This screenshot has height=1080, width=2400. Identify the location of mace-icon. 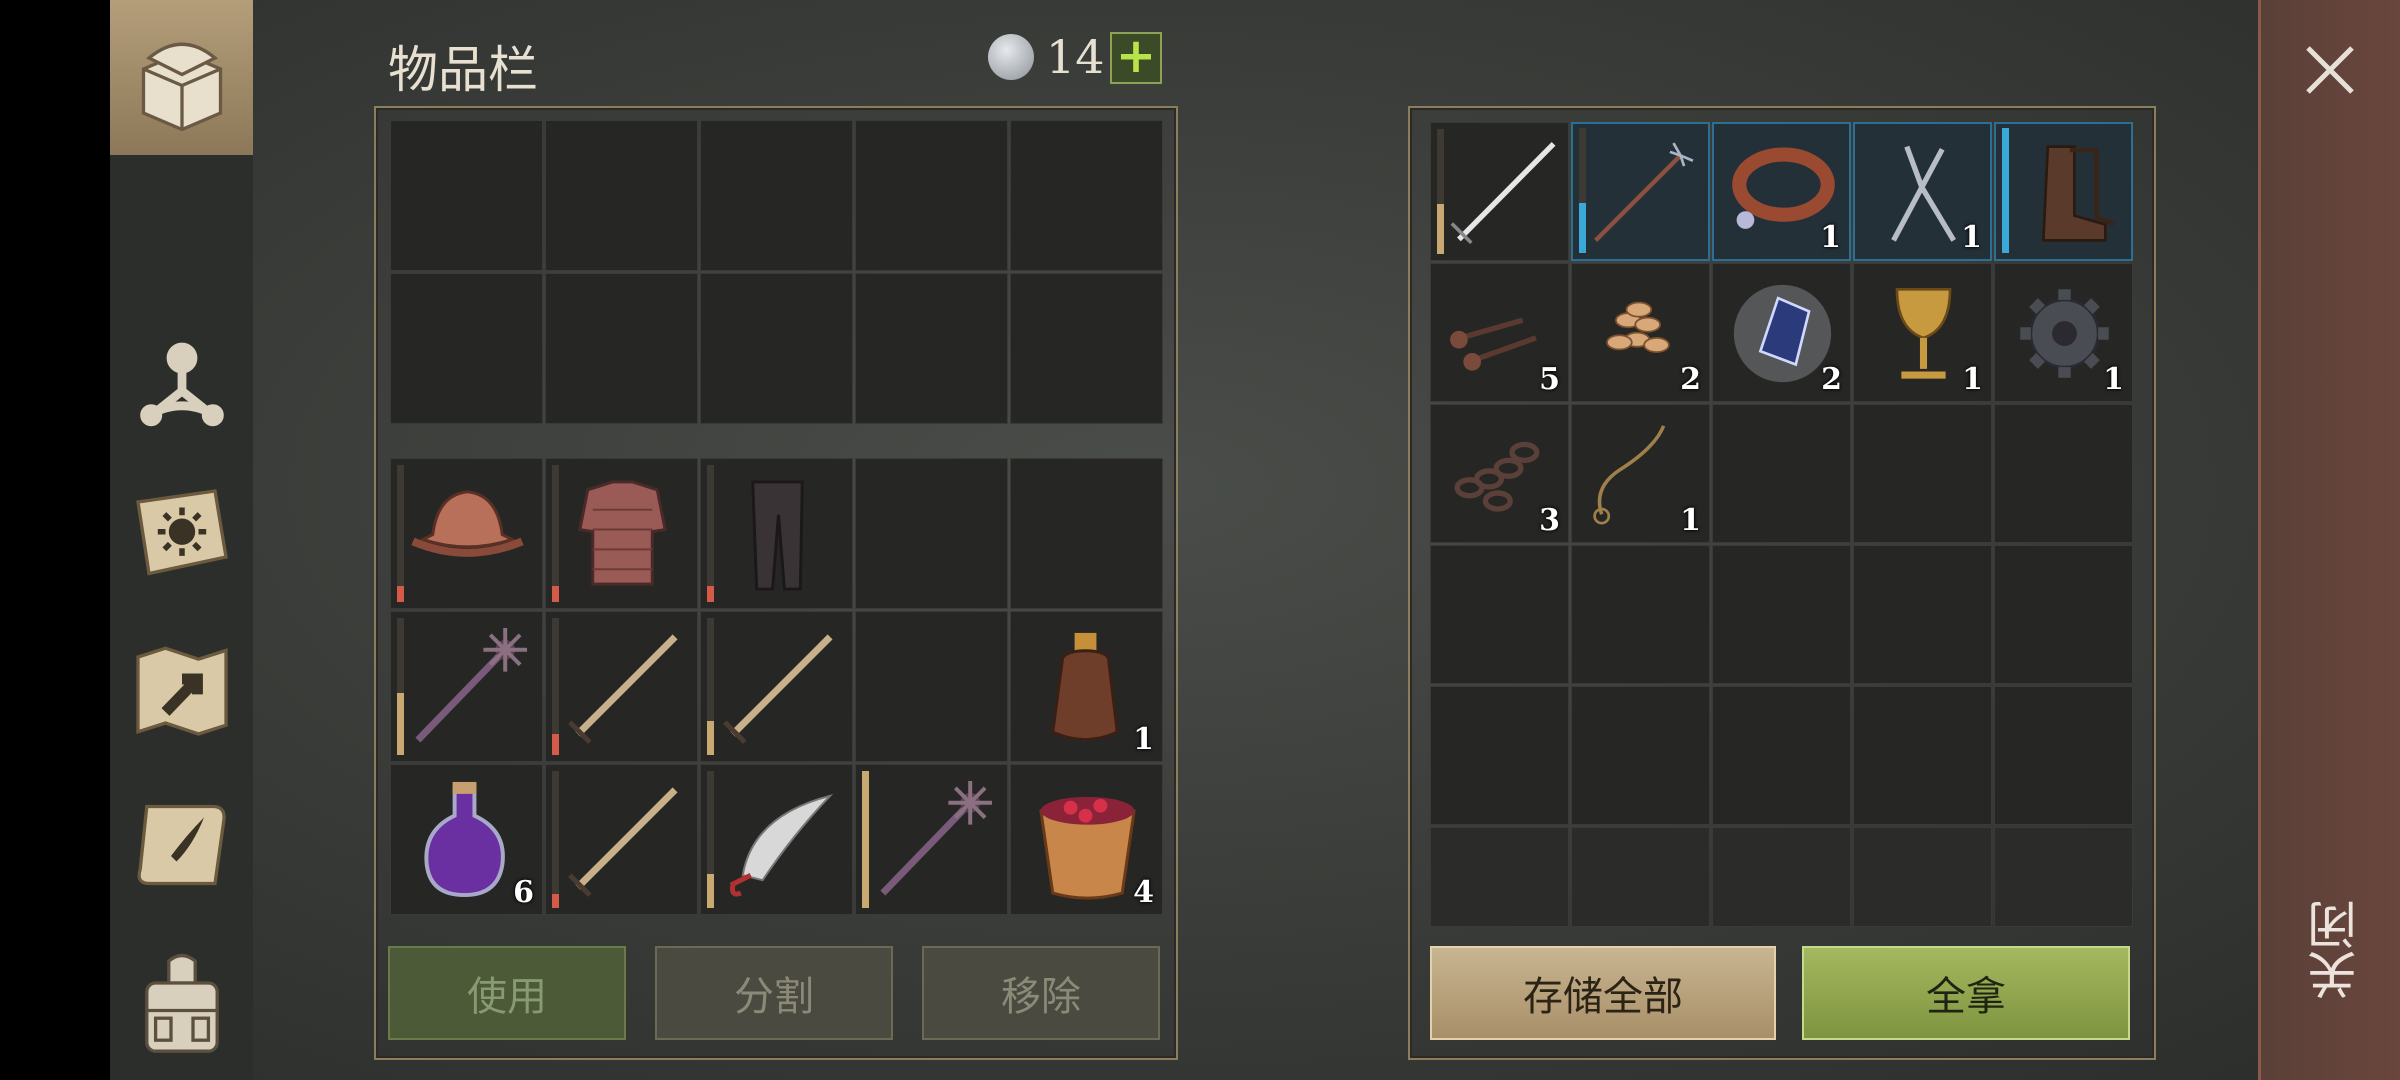
(471, 685).